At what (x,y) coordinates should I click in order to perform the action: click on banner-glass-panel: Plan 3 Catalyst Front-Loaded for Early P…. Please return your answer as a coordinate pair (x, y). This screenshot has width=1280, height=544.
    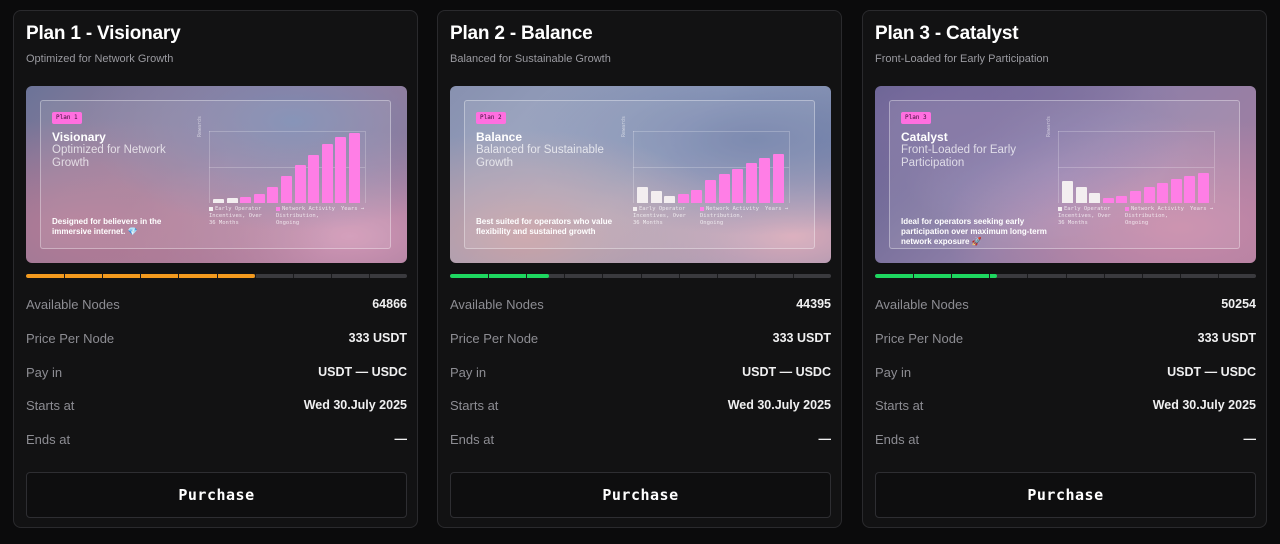
    Looking at the image, I should click on (1064, 174).